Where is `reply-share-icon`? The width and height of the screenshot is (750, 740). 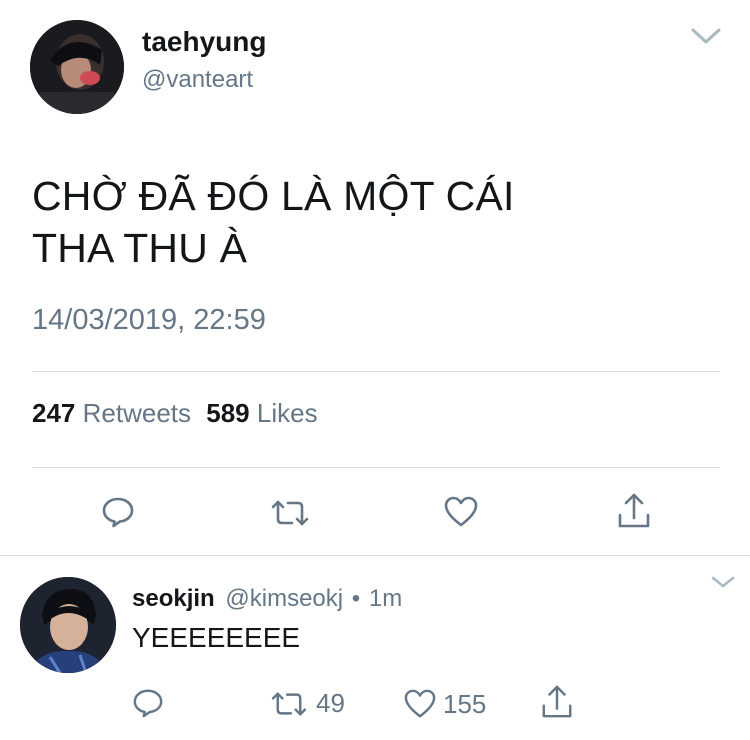 reply-share-icon is located at coordinates (557, 702).